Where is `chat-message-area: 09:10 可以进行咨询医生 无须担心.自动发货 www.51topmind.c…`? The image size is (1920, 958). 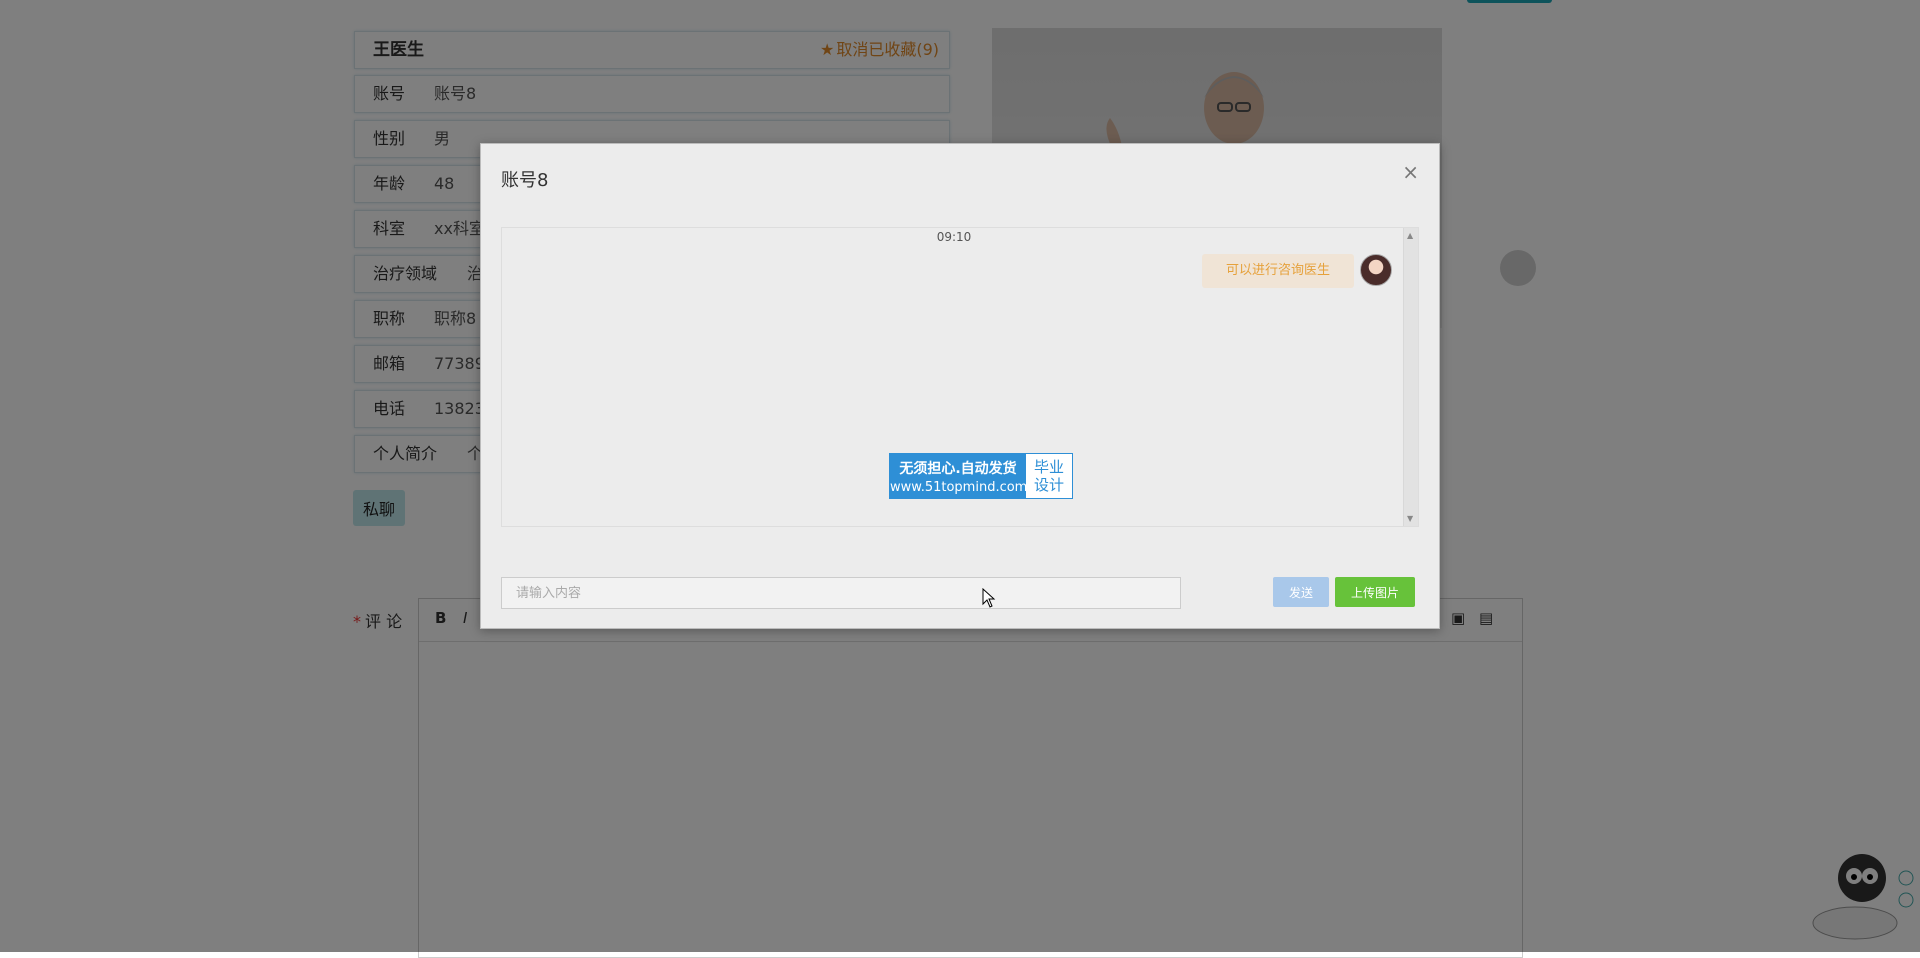
chat-message-area: 09:10 可以进行咨询医生 无须担心.自动发货 www.51topmind.c… is located at coordinates (960, 377).